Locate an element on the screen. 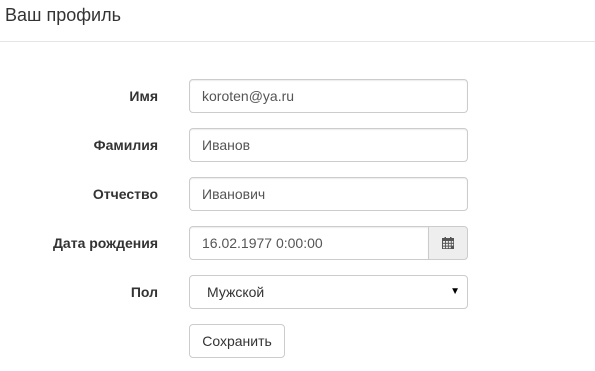 This screenshot has height=371, width=595. gender-select: Мужской ▼ is located at coordinates (328, 292).